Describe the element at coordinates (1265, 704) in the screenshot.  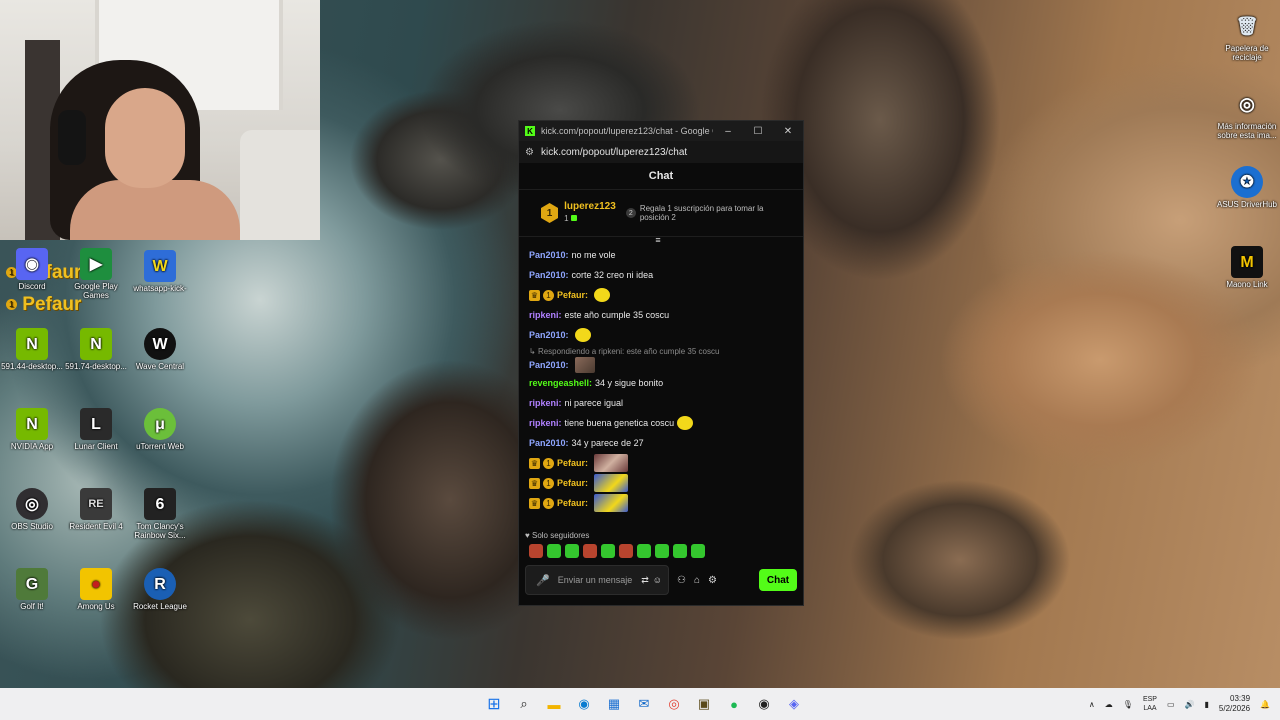
I see `notification-bell-icon: 🔔` at that location.